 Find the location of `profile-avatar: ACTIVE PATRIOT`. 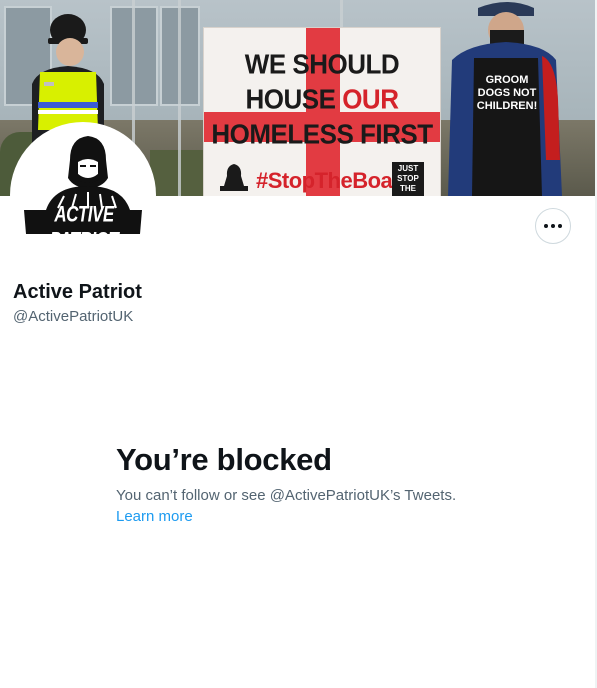

profile-avatar: ACTIVE PATRIOT is located at coordinates (83, 195).